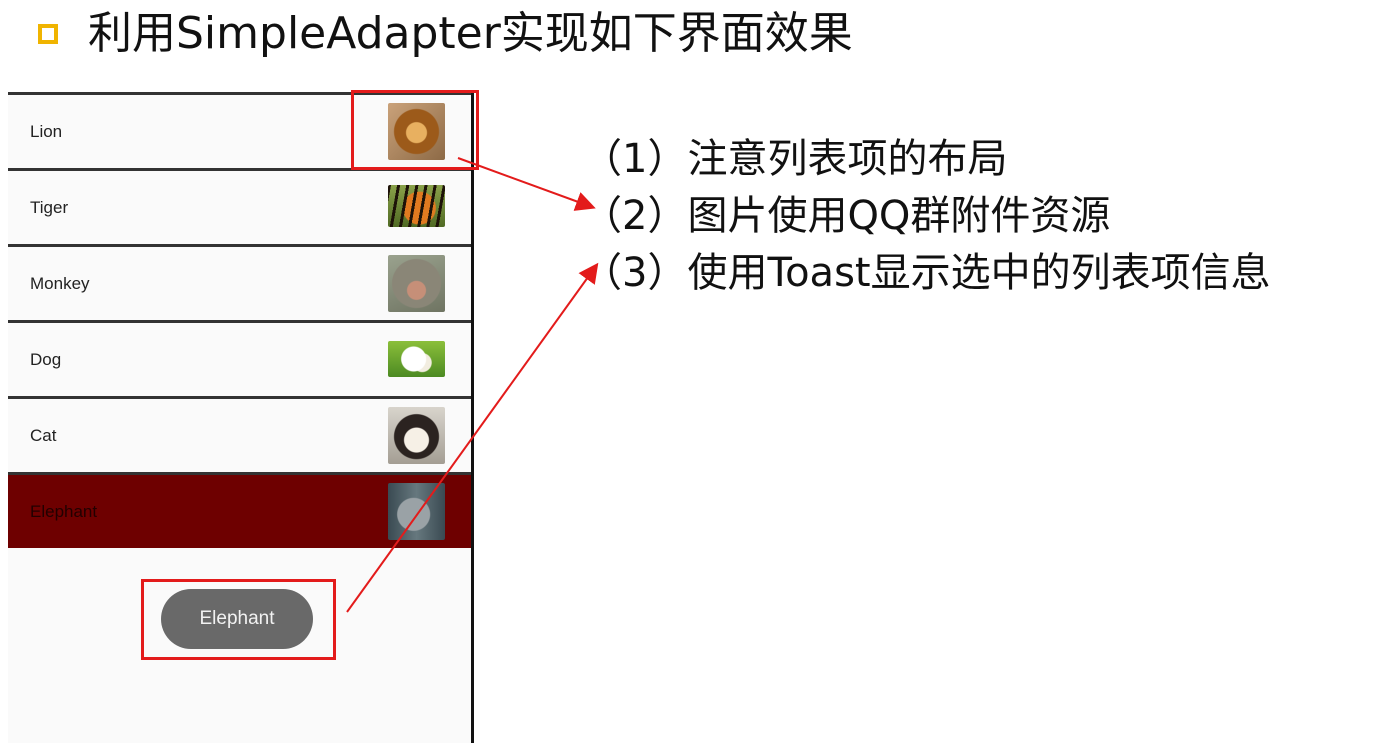 This screenshot has width=1373, height=743. What do you see at coordinates (239, 206) in the screenshot?
I see `list-item-tiger: Tiger` at bounding box center [239, 206].